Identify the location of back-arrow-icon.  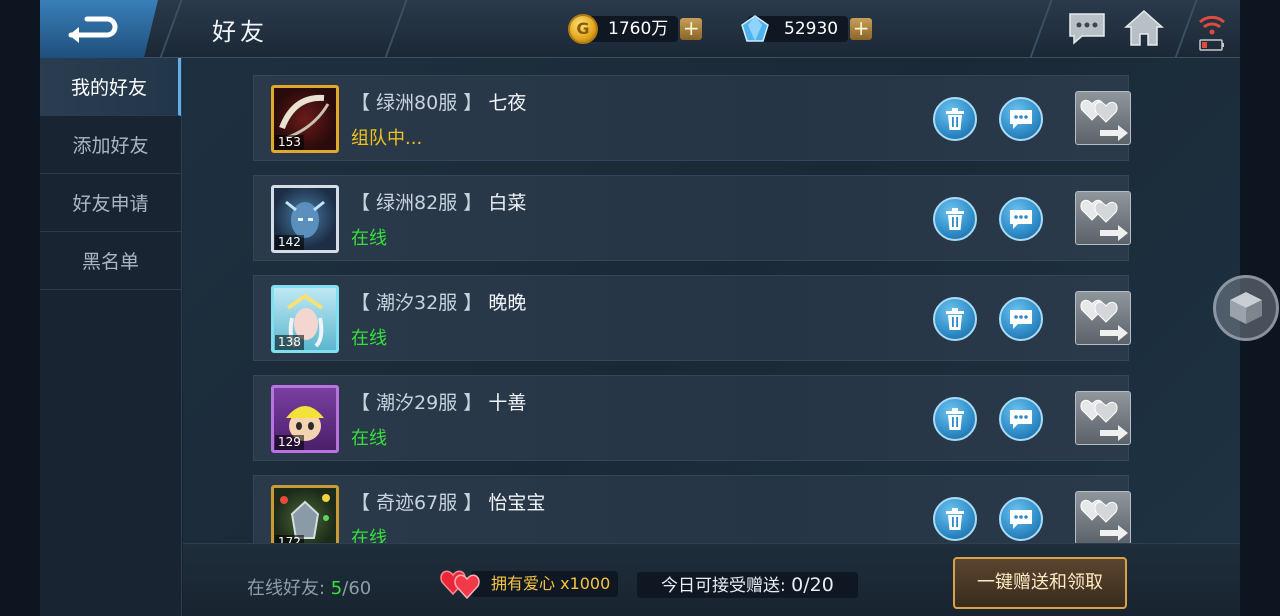
(93, 29).